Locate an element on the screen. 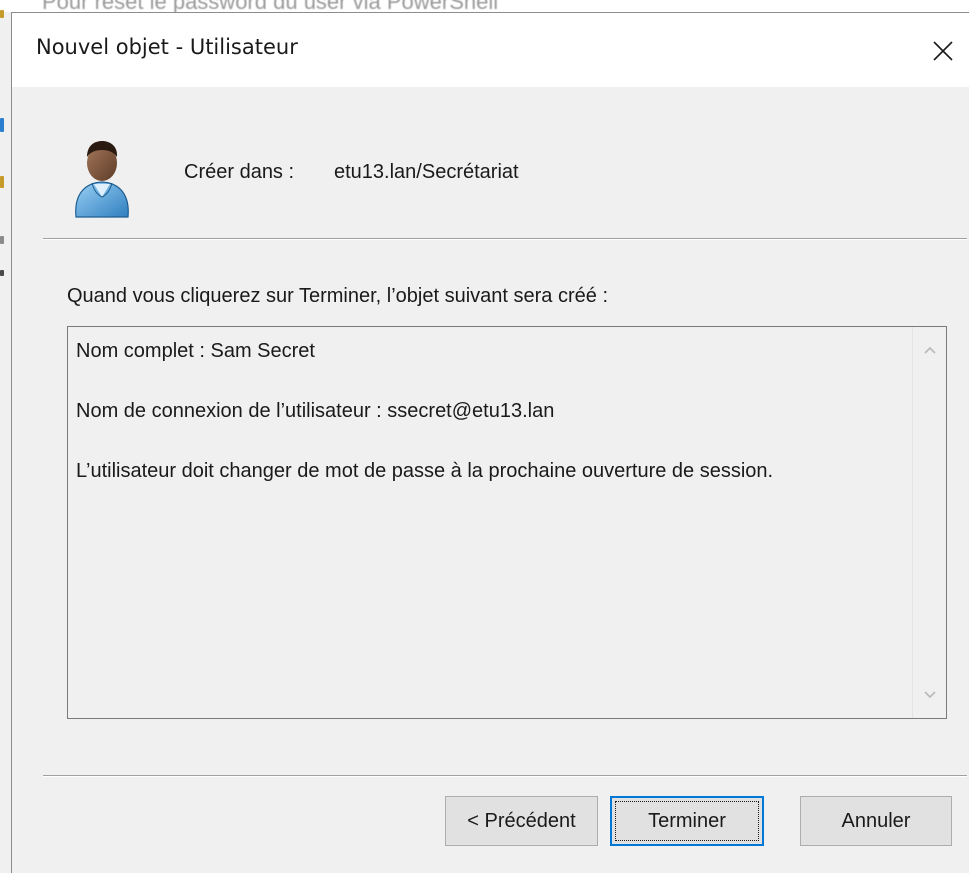 This screenshot has height=873, width=969. scroll-up-button is located at coordinates (929, 350).